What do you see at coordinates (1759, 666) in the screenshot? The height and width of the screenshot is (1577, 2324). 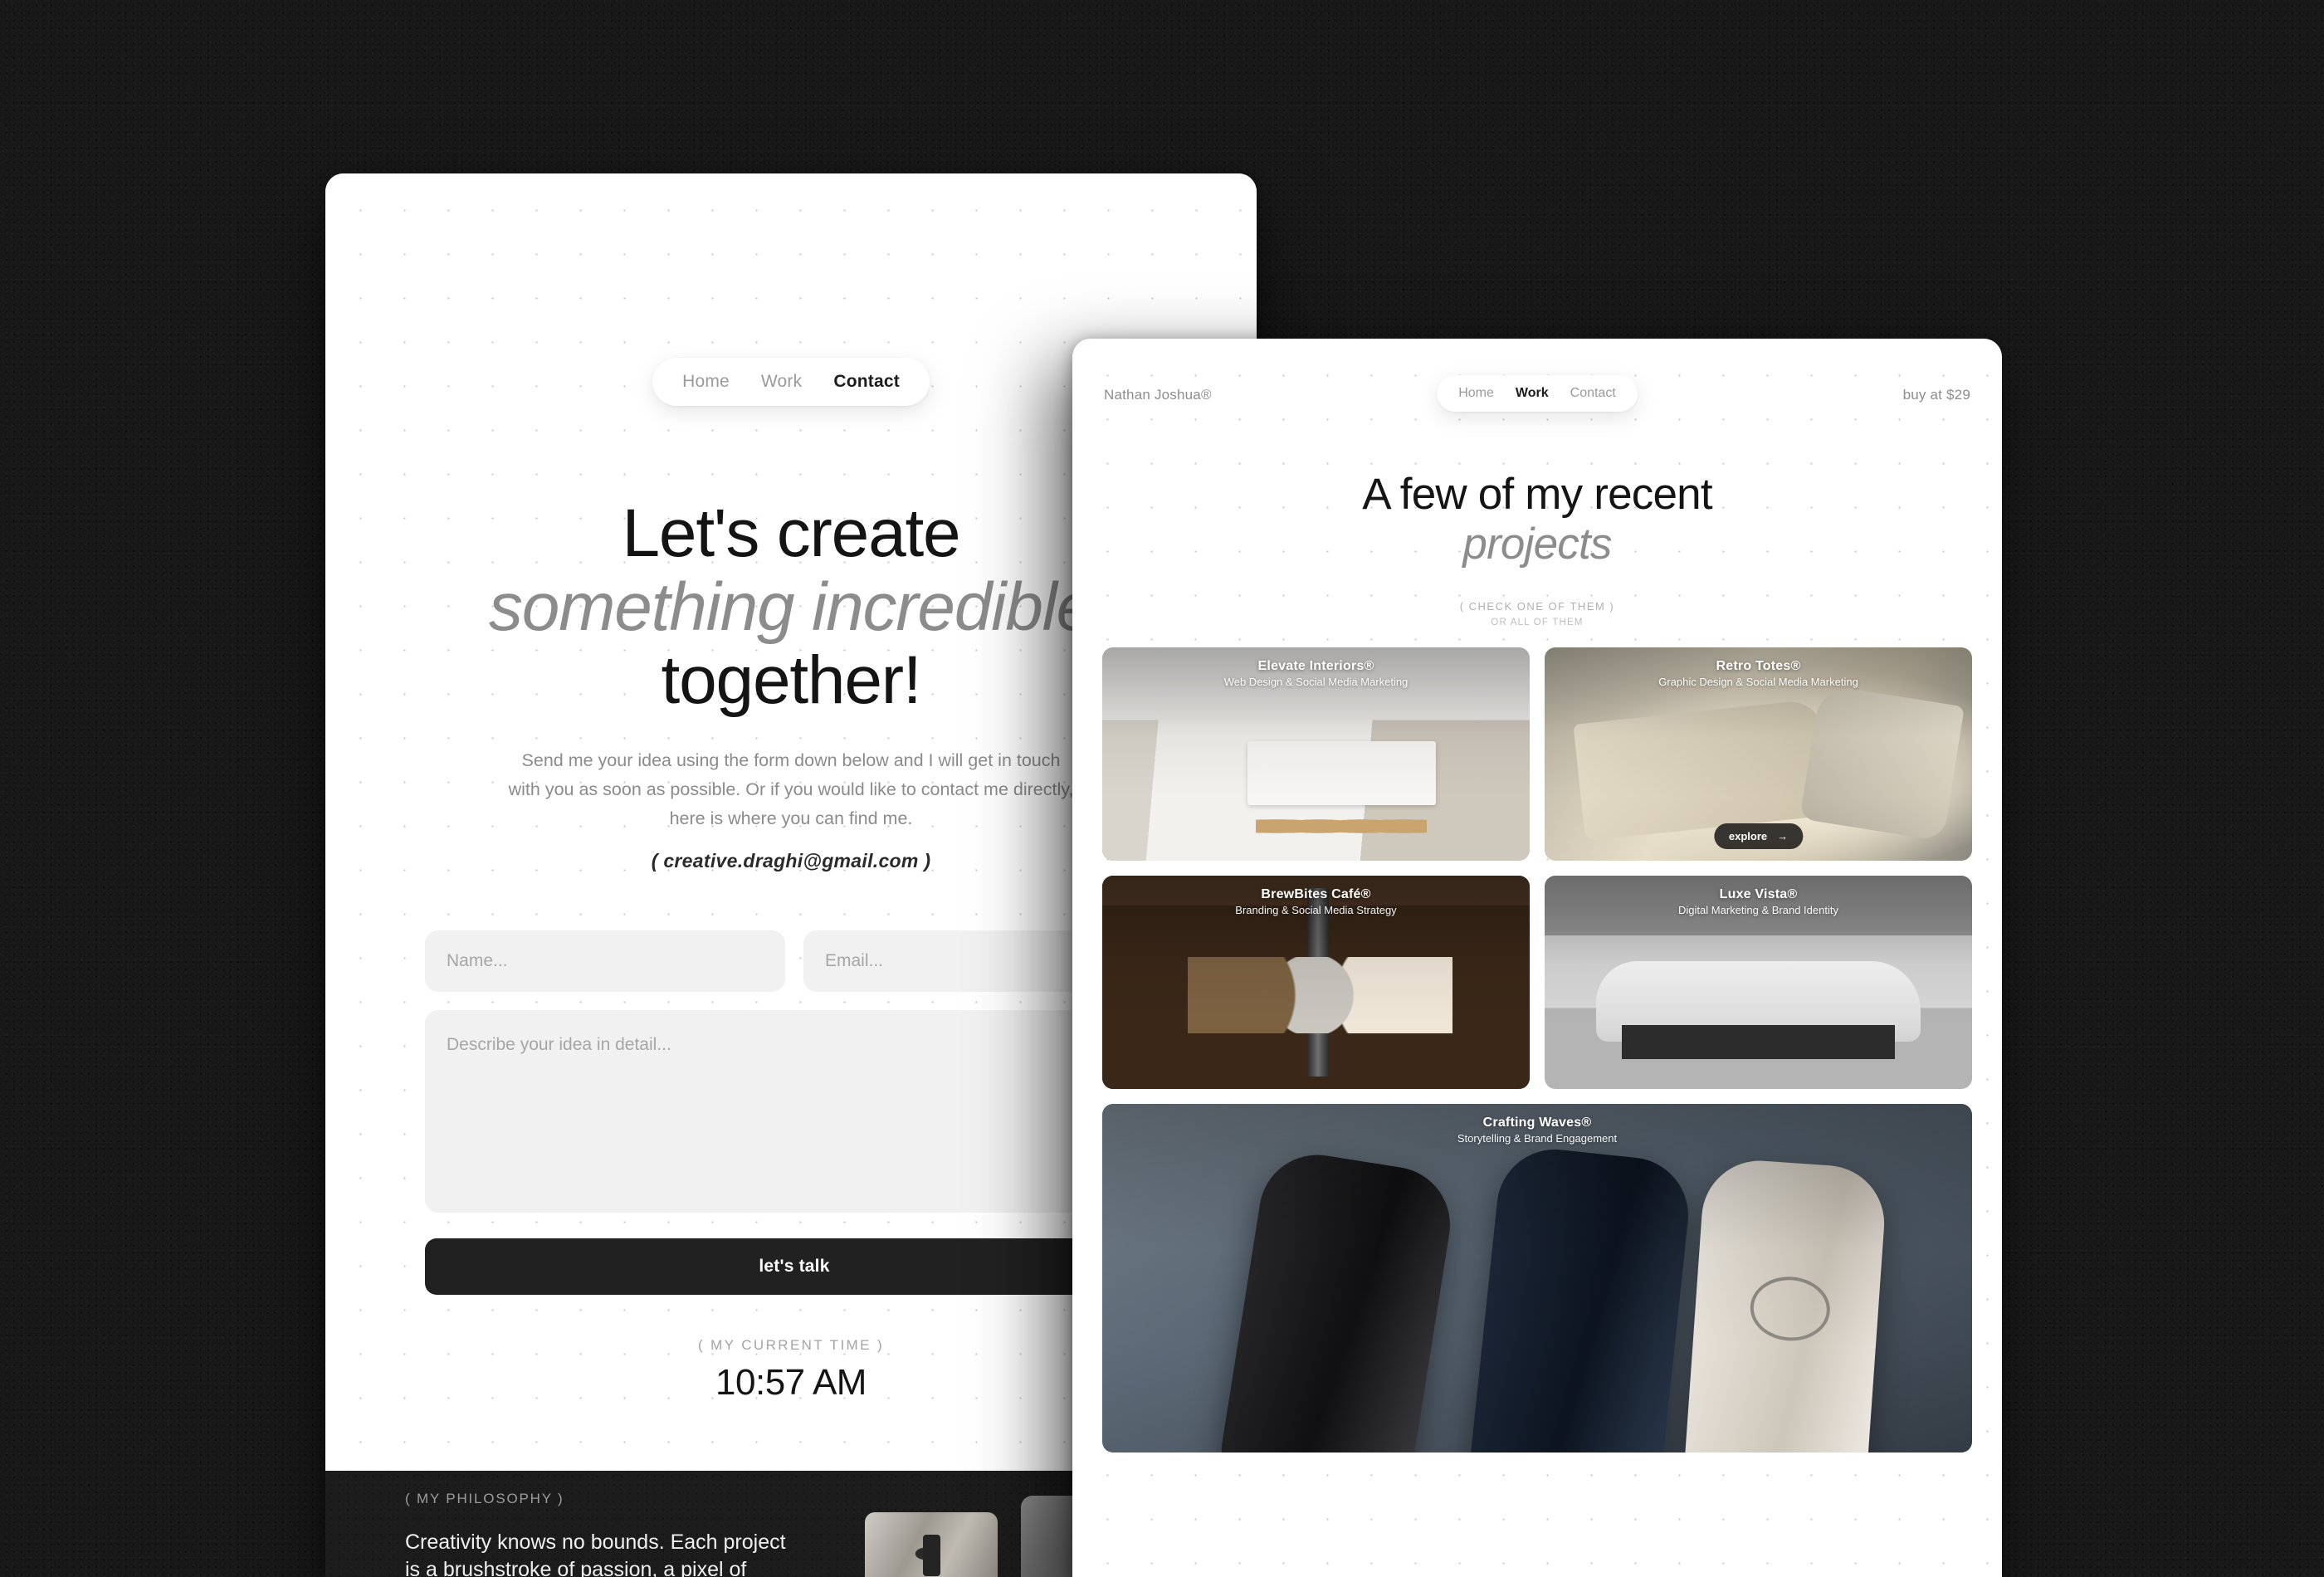 I see `project-card-title: Retro Totes®` at bounding box center [1759, 666].